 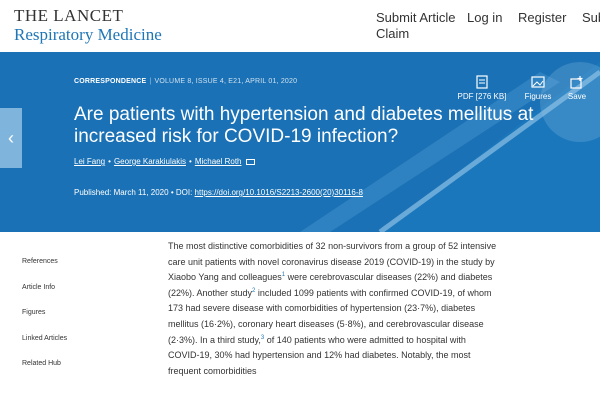 I want to click on email-icon, so click(x=250, y=161).